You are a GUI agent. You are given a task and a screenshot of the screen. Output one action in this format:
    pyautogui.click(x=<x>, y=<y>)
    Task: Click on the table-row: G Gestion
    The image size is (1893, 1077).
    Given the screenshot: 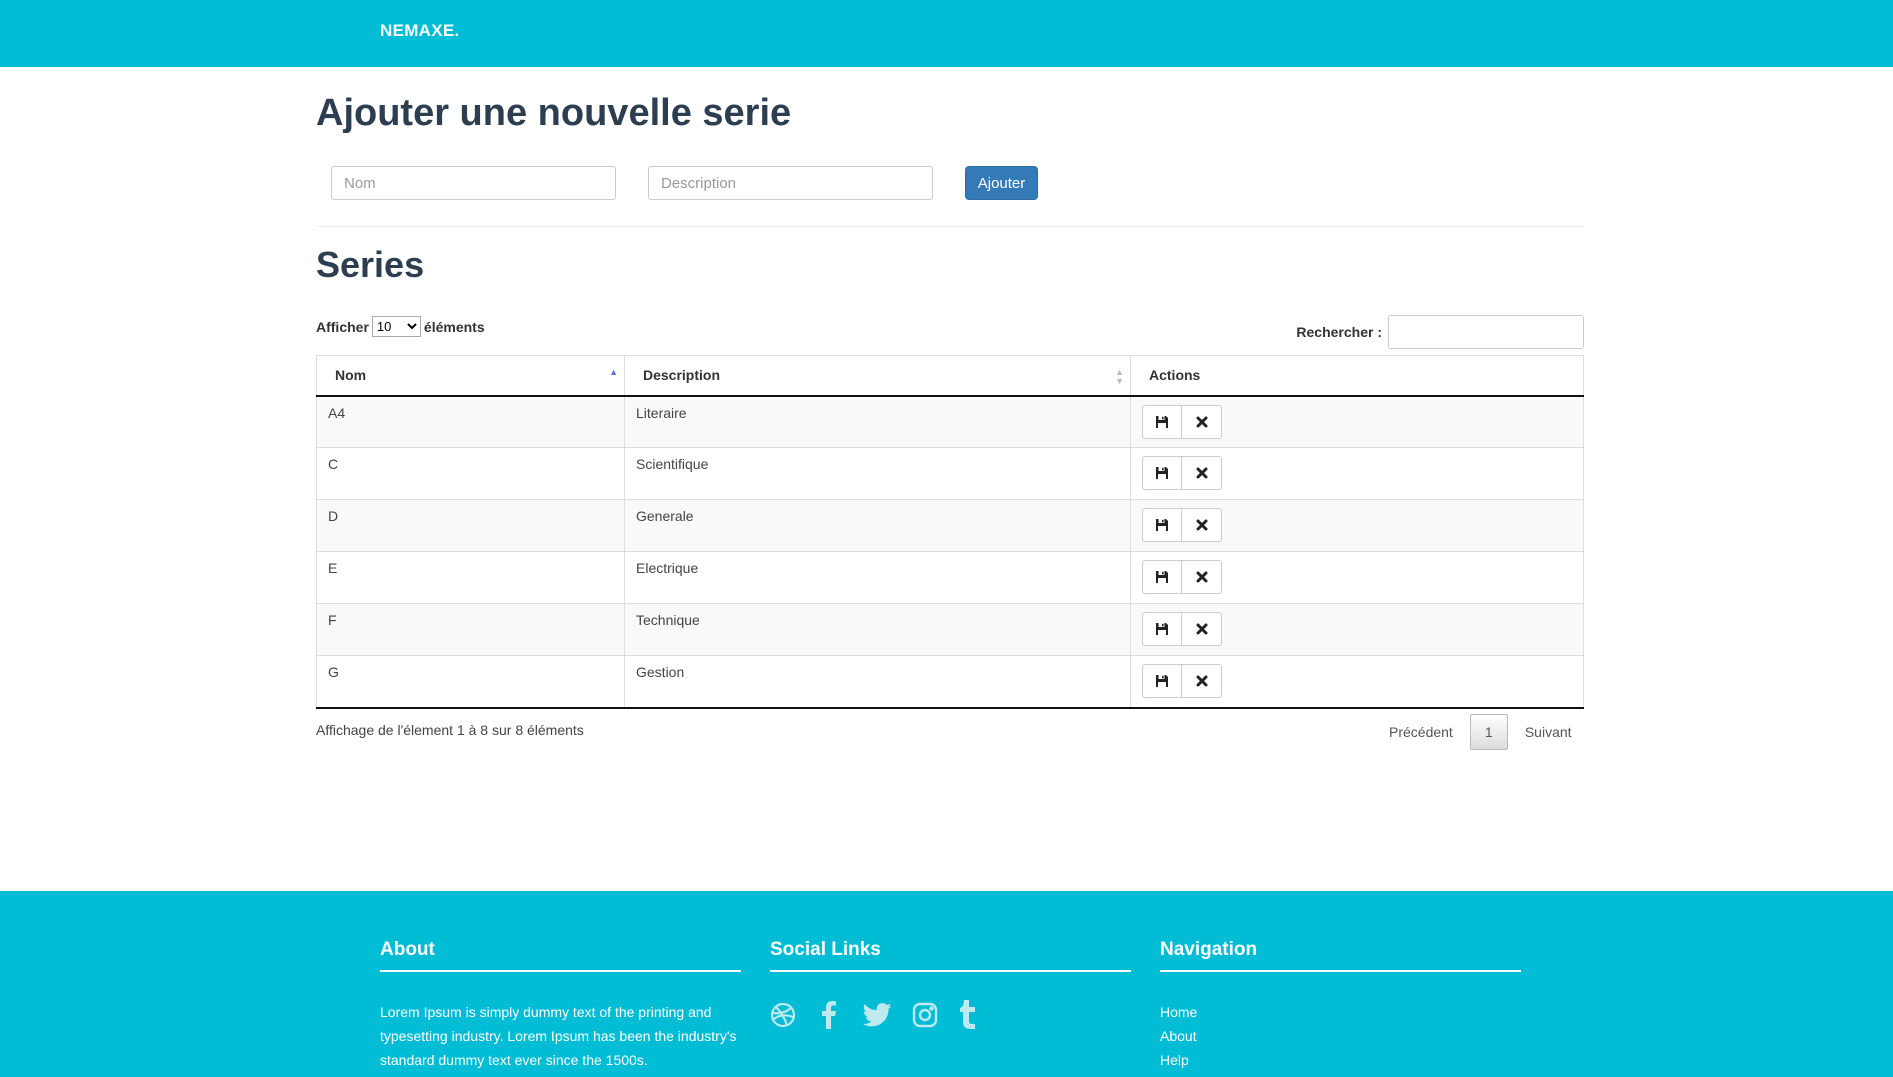 What is the action you would take?
    pyautogui.click(x=950, y=682)
    